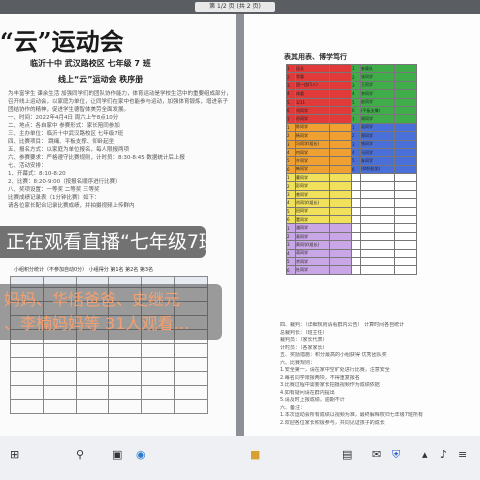 Image resolution: width=480 pixels, height=480 pixels. Describe the element at coordinates (347, 454) in the screenshot. I see `store-icon: ▤` at that location.